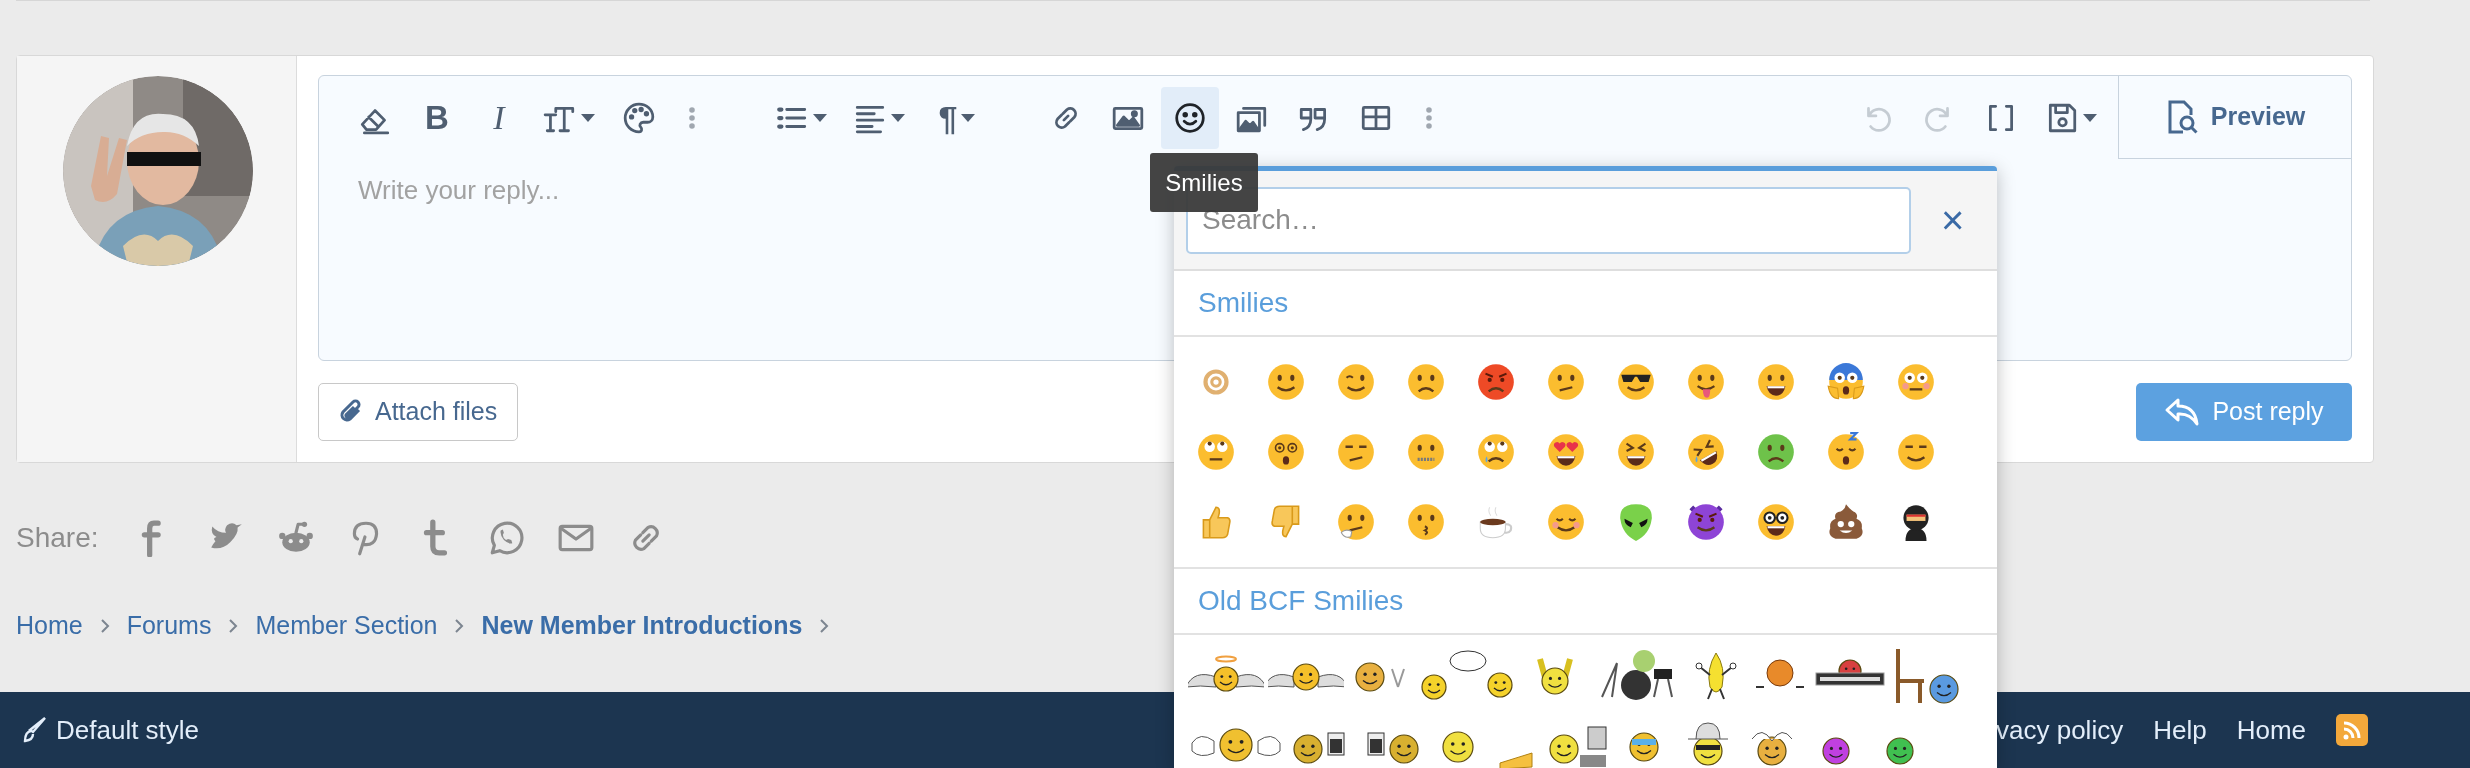 This screenshot has width=2470, height=768. Describe the element at coordinates (2271, 730) in the screenshot. I see `footer-link: Home` at that location.